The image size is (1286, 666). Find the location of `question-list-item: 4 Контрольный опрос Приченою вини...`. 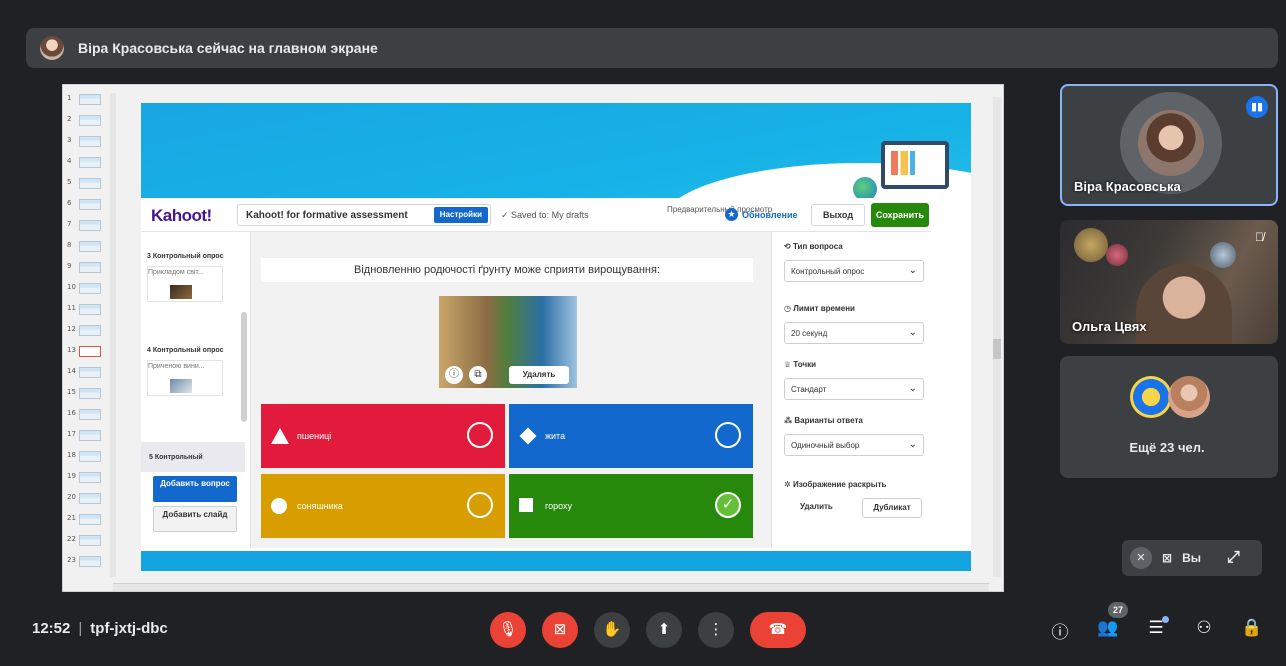

question-list-item: 4 Контрольный опрос Приченою вини... is located at coordinates (192, 370).